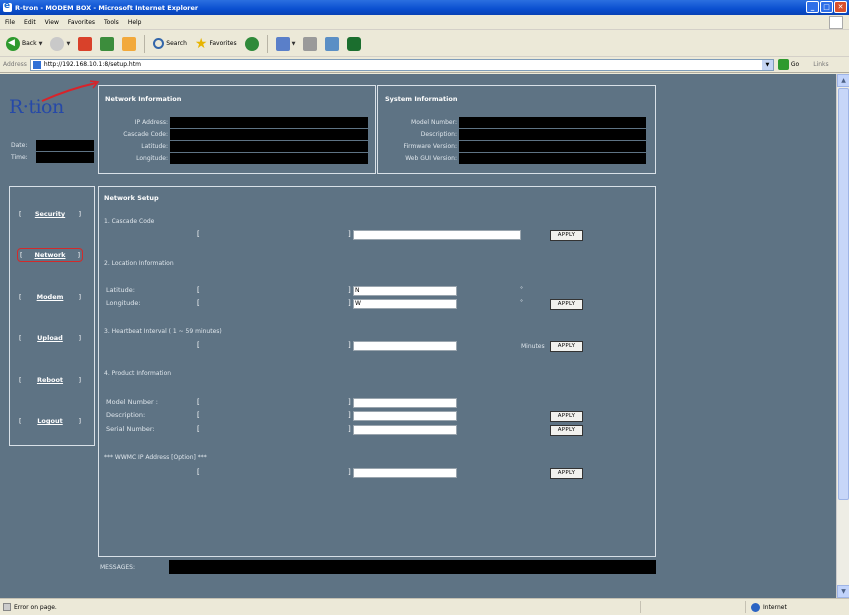 This screenshot has height=615, width=849. I want to click on refresh-button, so click(107, 44).